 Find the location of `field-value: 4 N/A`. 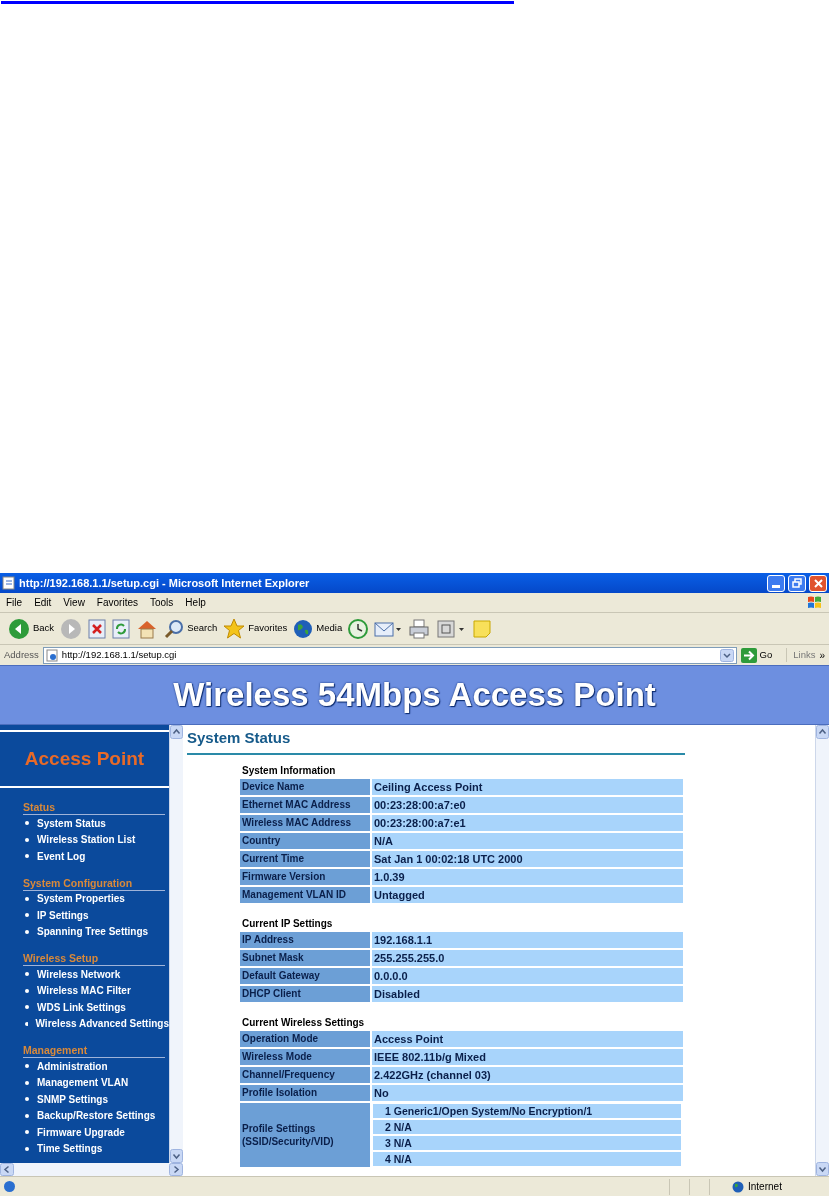

field-value: 4 N/A is located at coordinates (527, 1158).